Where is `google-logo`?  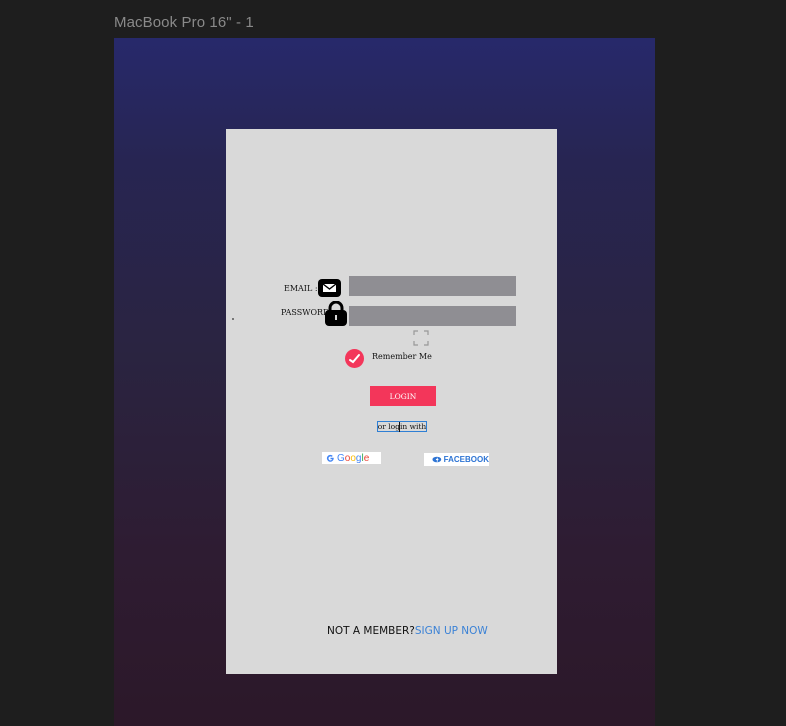
google-logo is located at coordinates (330, 458).